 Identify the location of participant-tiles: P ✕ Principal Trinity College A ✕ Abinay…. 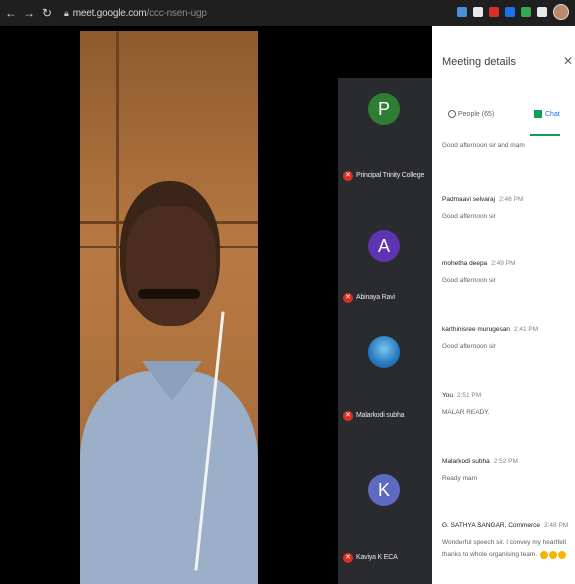
(385, 331).